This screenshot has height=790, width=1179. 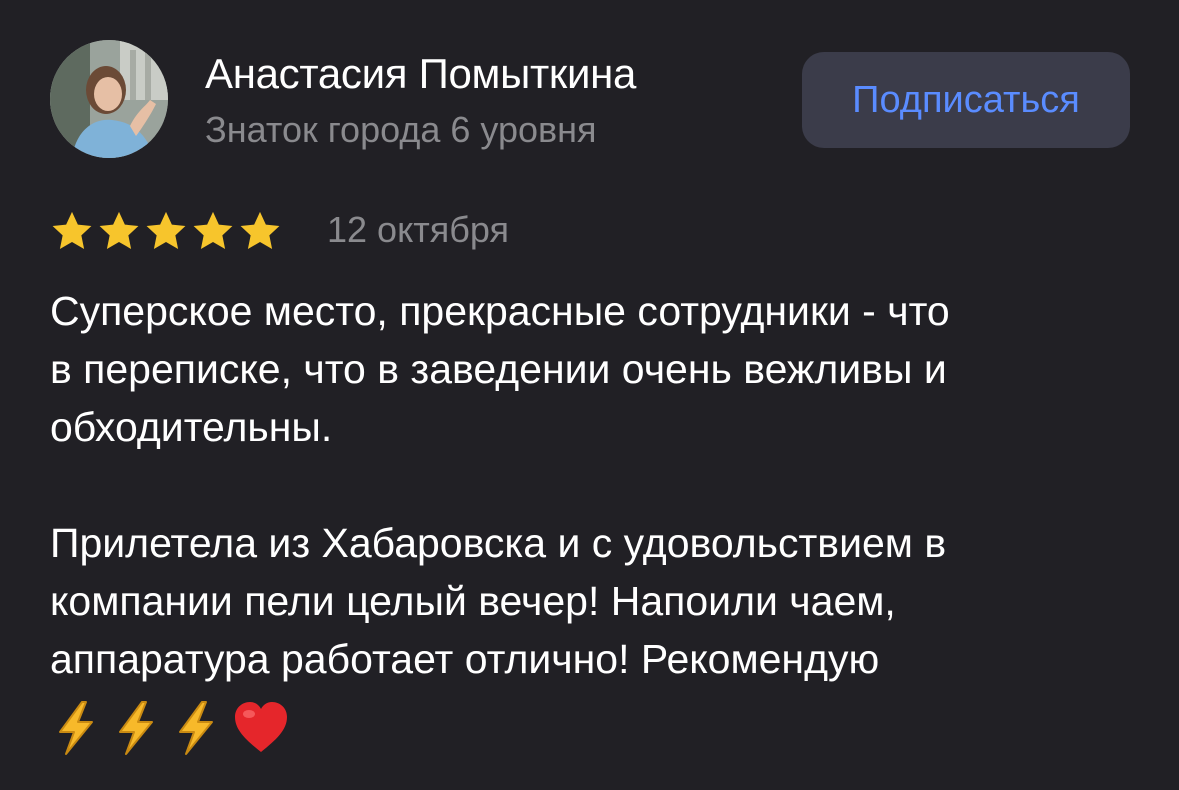 I want to click on star-rating, so click(x=166, y=231).